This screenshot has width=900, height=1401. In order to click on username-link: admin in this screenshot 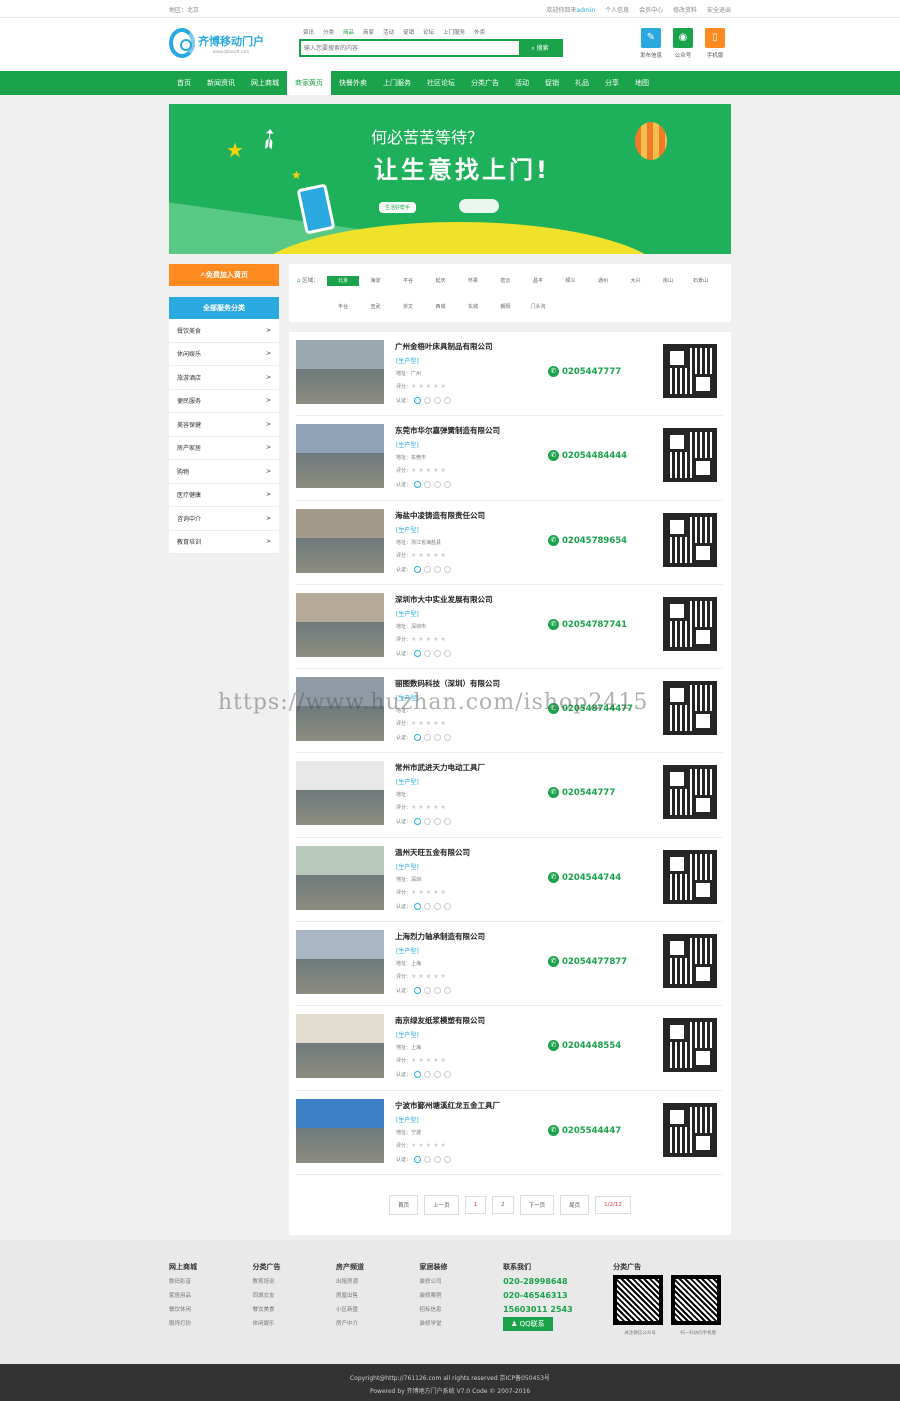, I will do `click(585, 10)`.